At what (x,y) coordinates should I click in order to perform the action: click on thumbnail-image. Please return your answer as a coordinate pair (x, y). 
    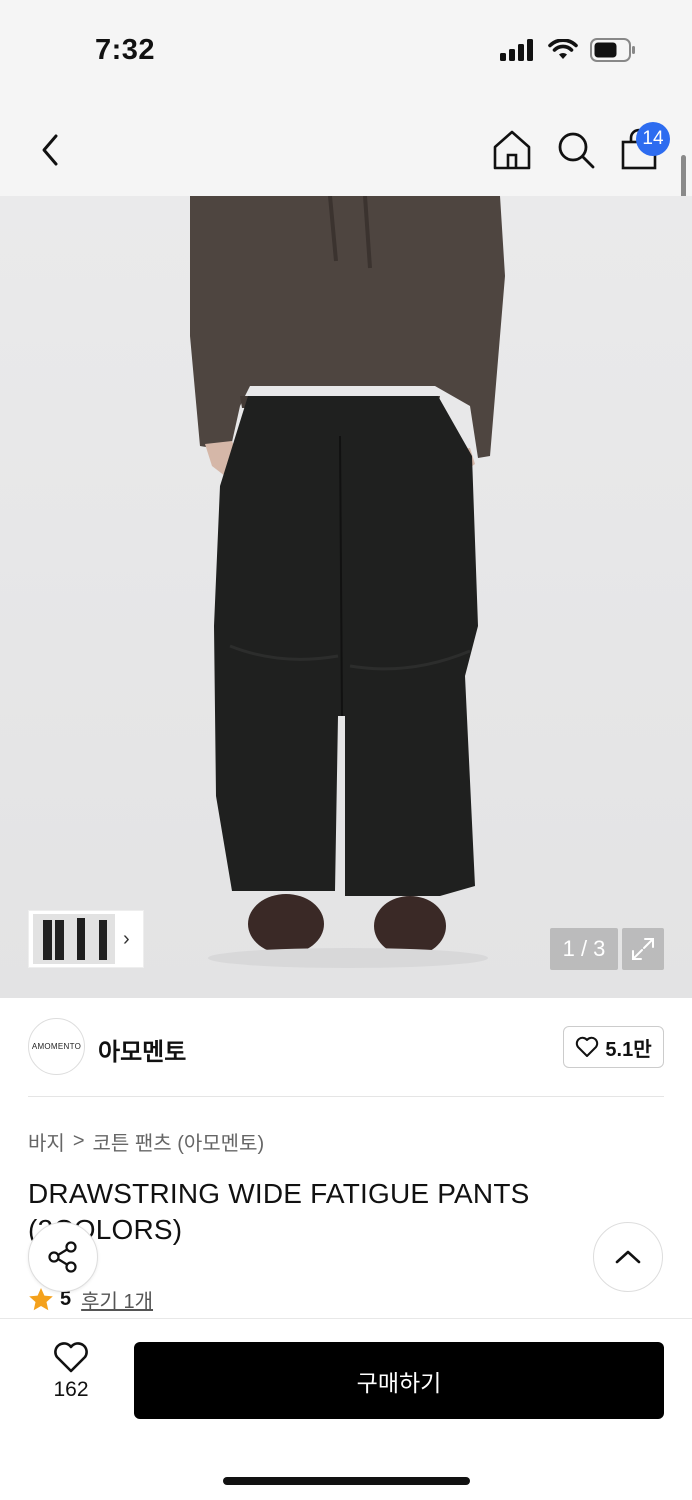
    Looking at the image, I should click on (74, 939).